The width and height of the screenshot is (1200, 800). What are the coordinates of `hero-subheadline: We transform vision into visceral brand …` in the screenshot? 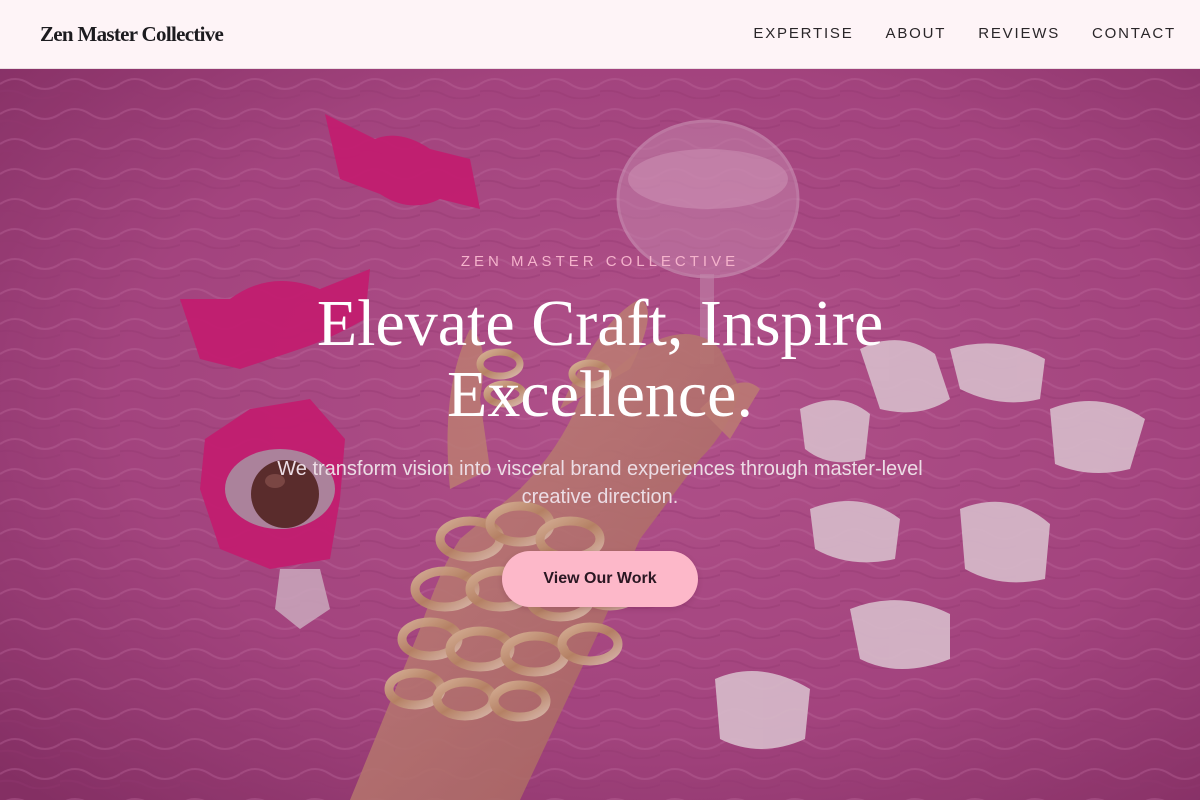 It's located at (600, 483).